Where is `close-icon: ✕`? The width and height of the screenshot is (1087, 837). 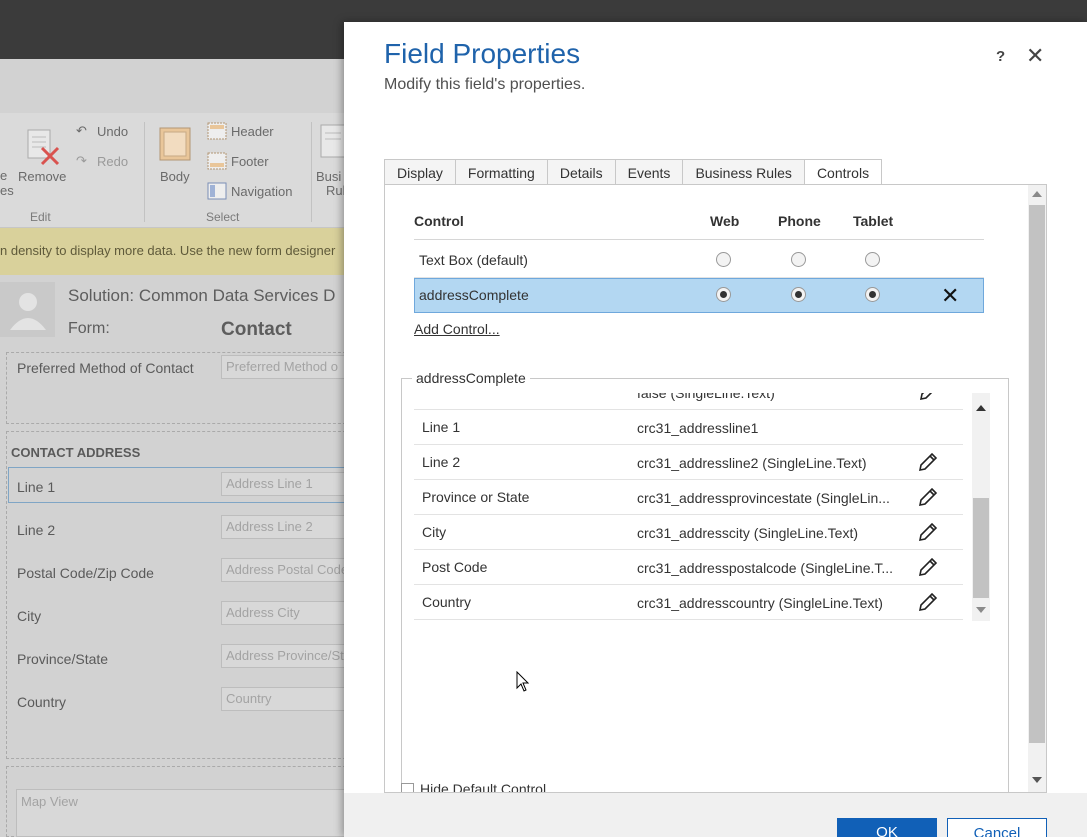 close-icon: ✕ is located at coordinates (1035, 56).